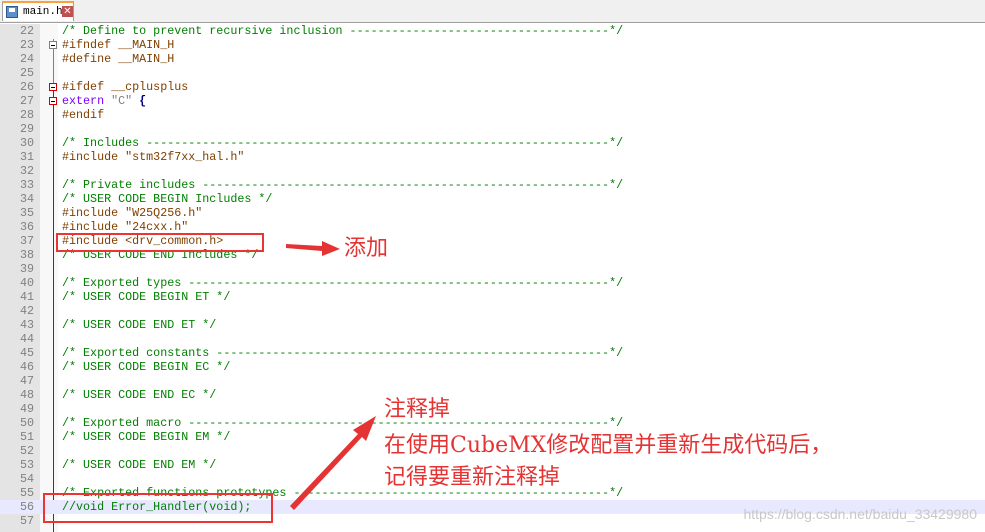  Describe the element at coordinates (417, 409) in the screenshot. I see `annotation-comment-out: 注释掉` at that location.